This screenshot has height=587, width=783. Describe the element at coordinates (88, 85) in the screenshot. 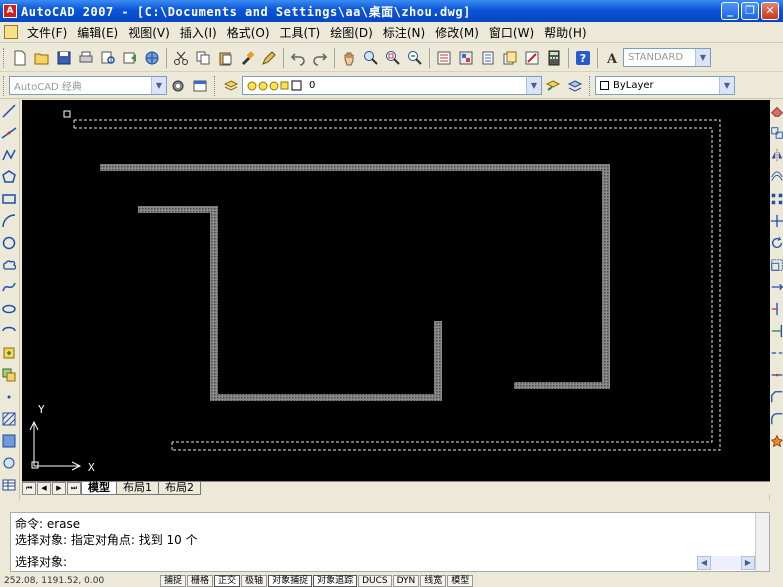

I see `workspace-select: AutoCAD 经典 ▼` at that location.